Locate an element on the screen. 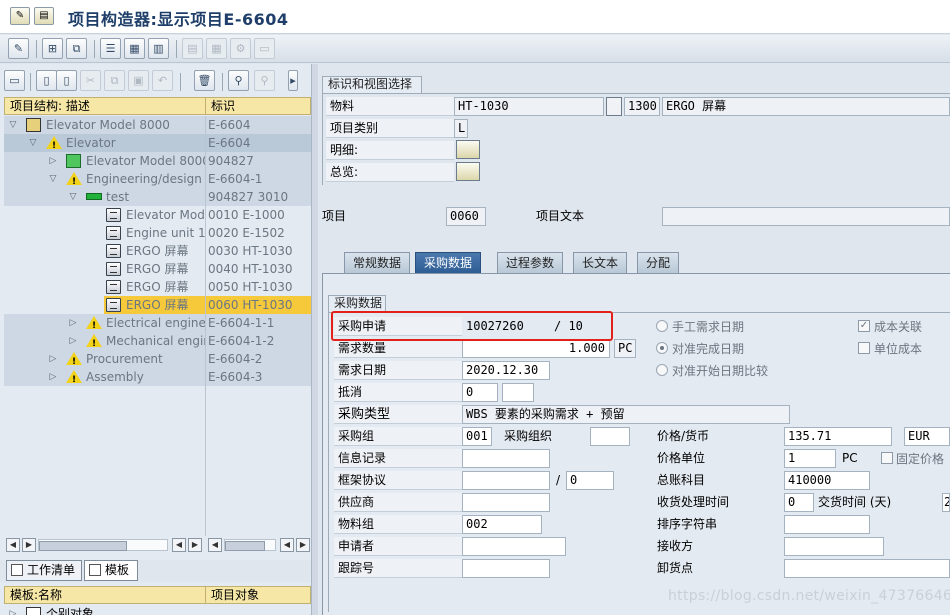  edit-pencil-icon: ✎ is located at coordinates (18, 48).